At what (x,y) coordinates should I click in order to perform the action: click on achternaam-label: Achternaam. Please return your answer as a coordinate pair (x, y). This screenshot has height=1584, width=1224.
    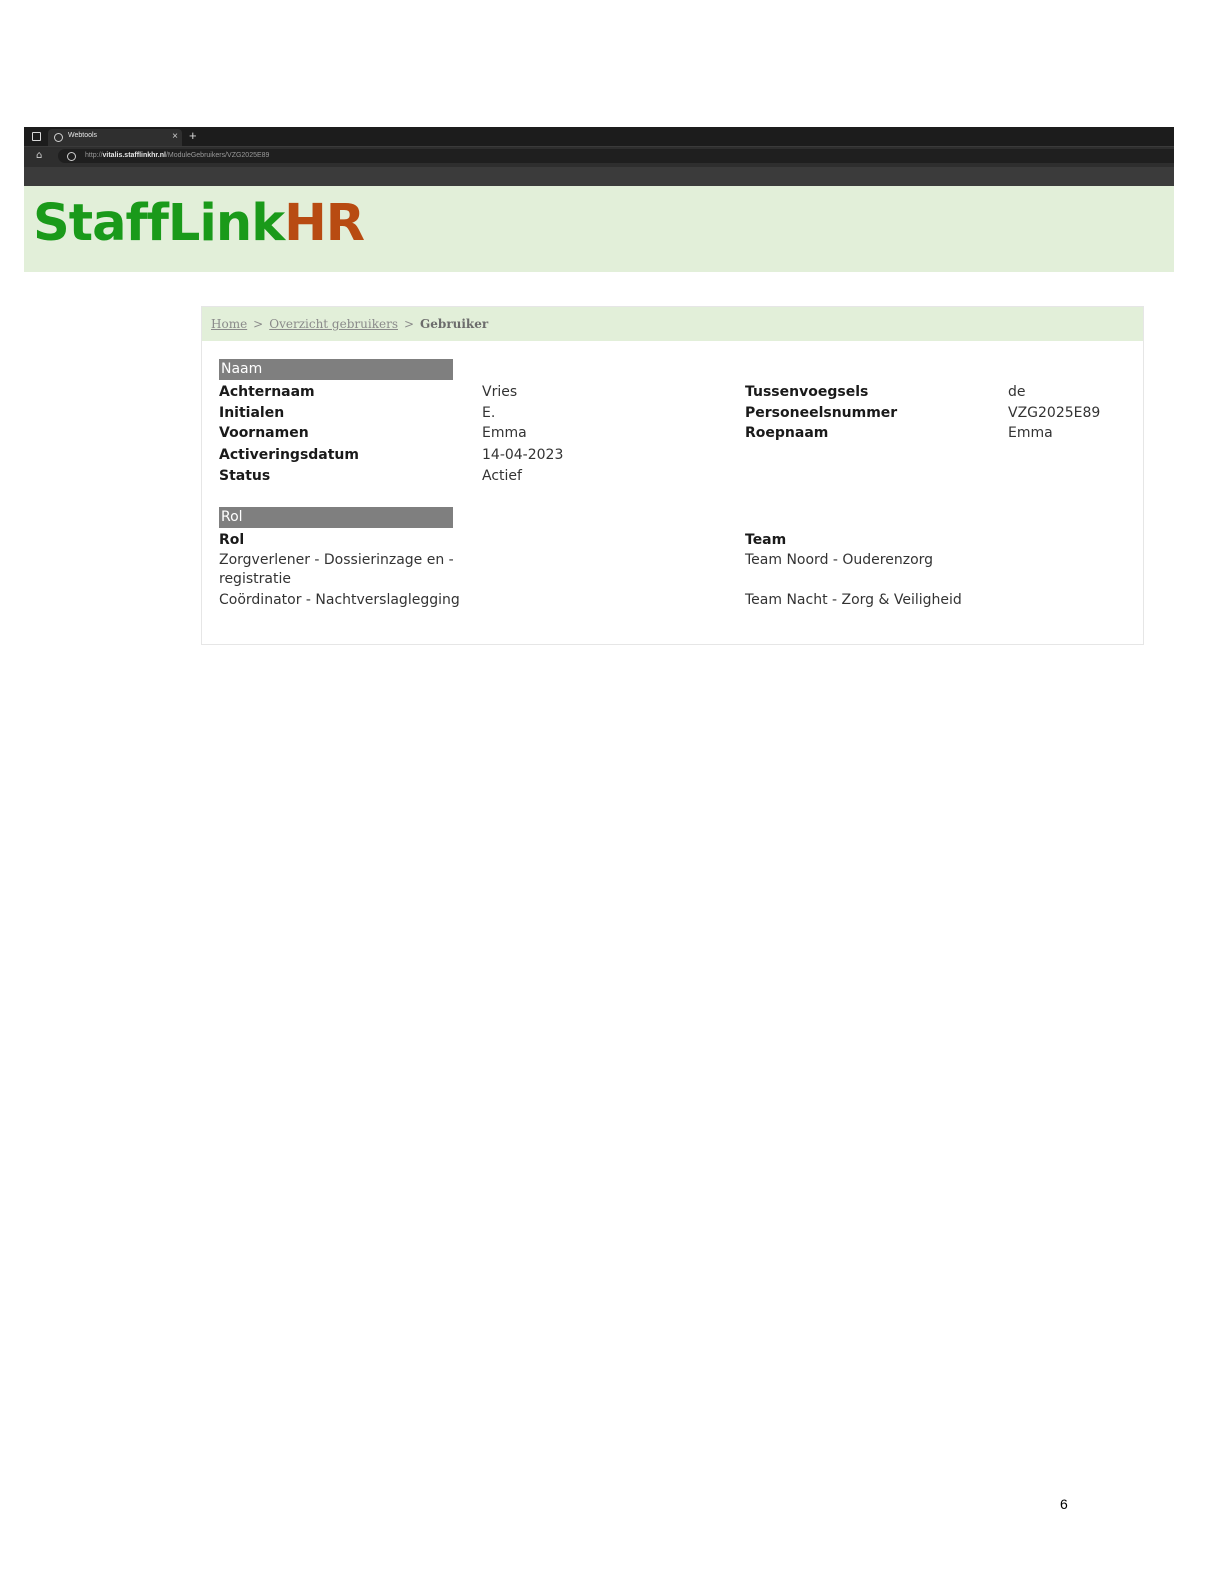
    Looking at the image, I should click on (267, 392).